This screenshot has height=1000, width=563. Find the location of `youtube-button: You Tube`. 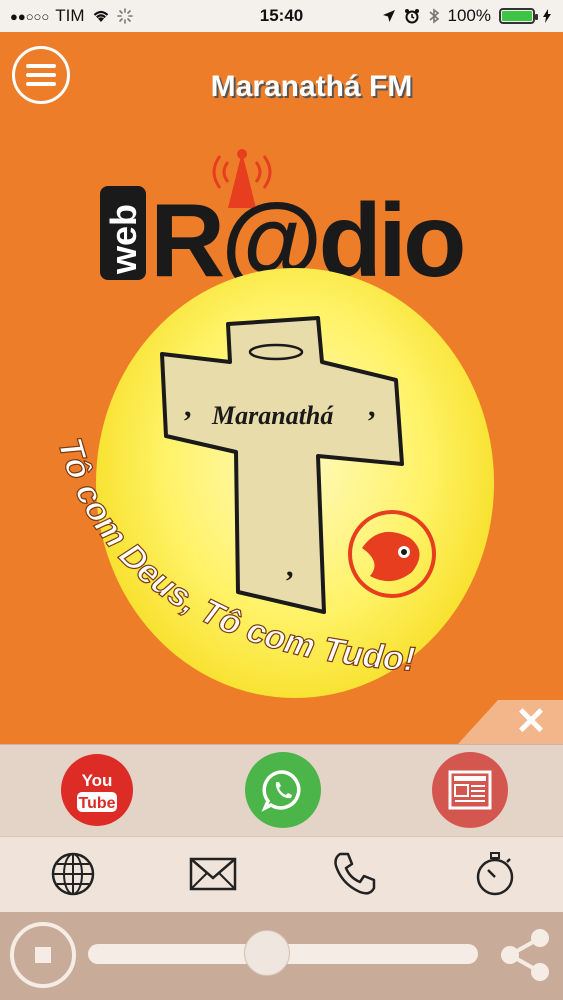

youtube-button: You Tube is located at coordinates (97, 790).